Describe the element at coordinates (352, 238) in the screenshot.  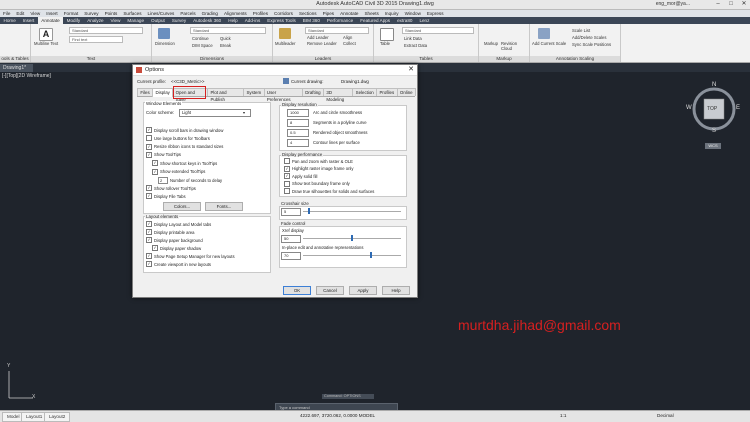
I see `xref-slider-thumb` at that location.